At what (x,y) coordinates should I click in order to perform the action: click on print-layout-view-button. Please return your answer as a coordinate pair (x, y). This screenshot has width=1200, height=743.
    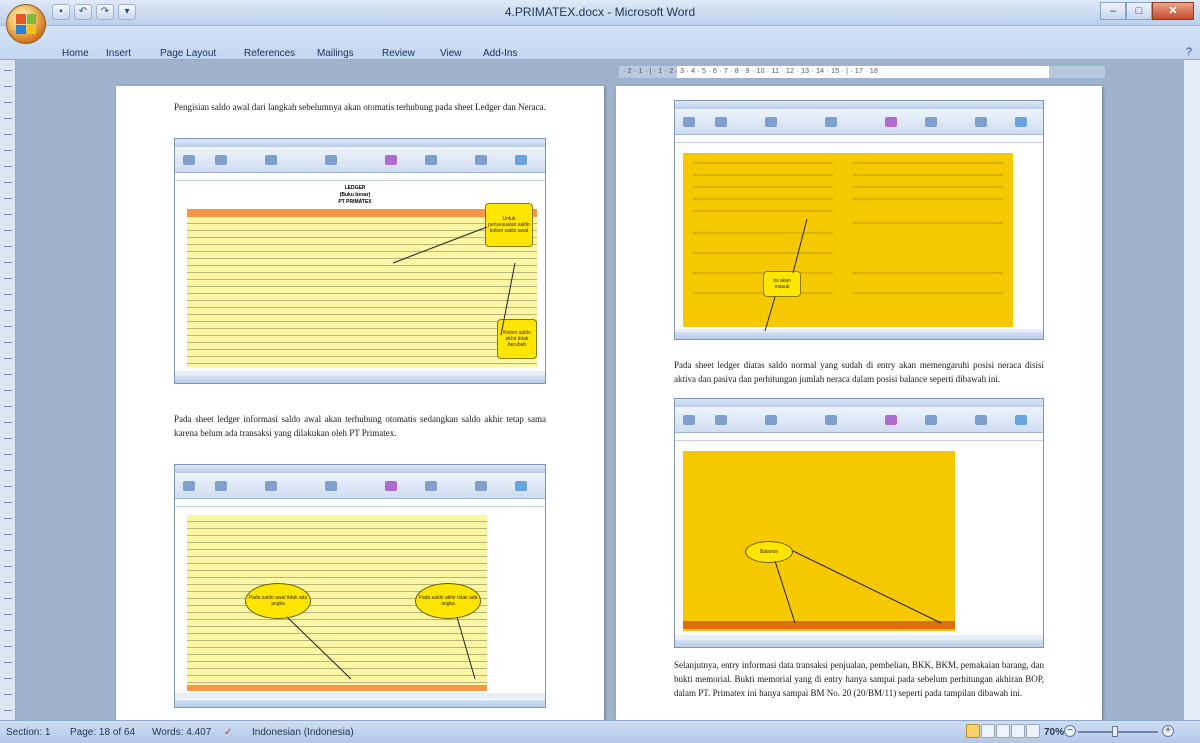
    Looking at the image, I should click on (973, 731).